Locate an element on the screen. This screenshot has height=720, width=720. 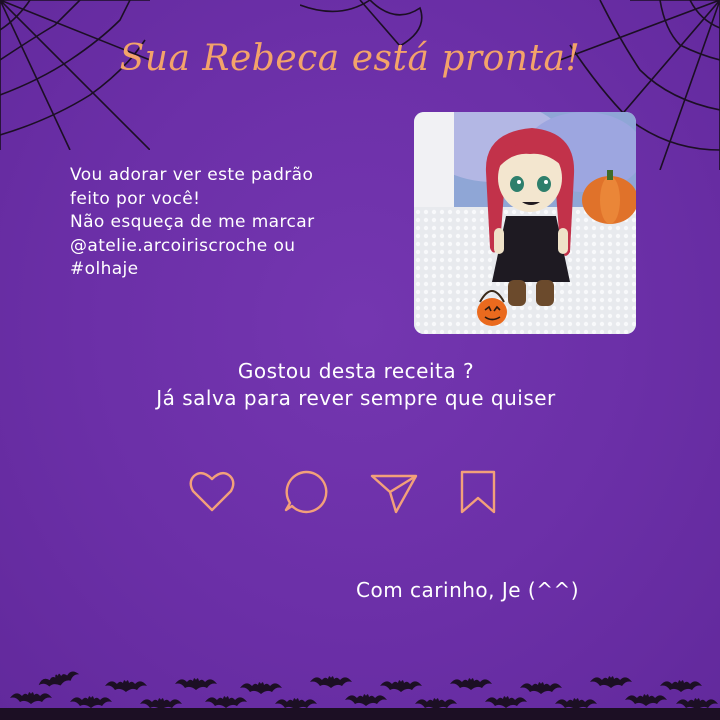
message-line: Vou adorar ver este padrão is located at coordinates (192, 175).